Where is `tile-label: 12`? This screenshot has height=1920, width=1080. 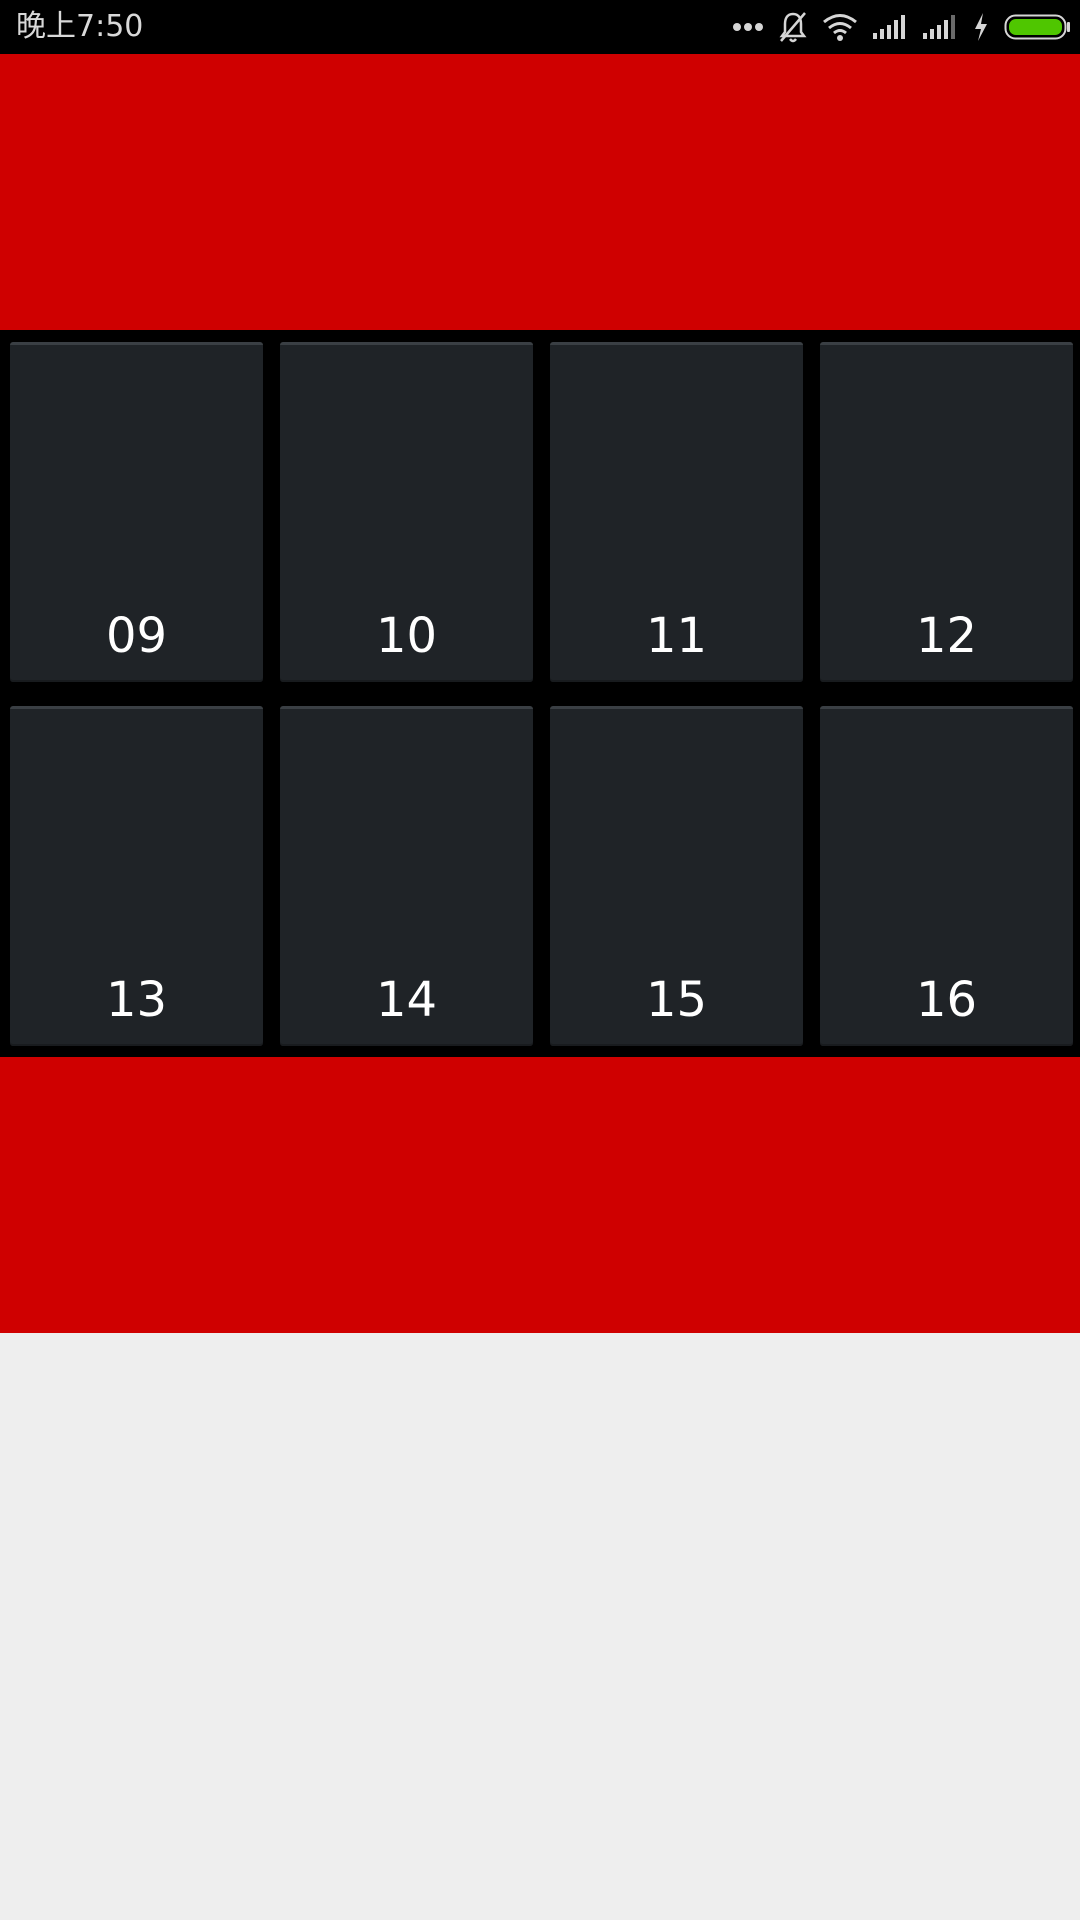
tile-label: 12 is located at coordinates (946, 636).